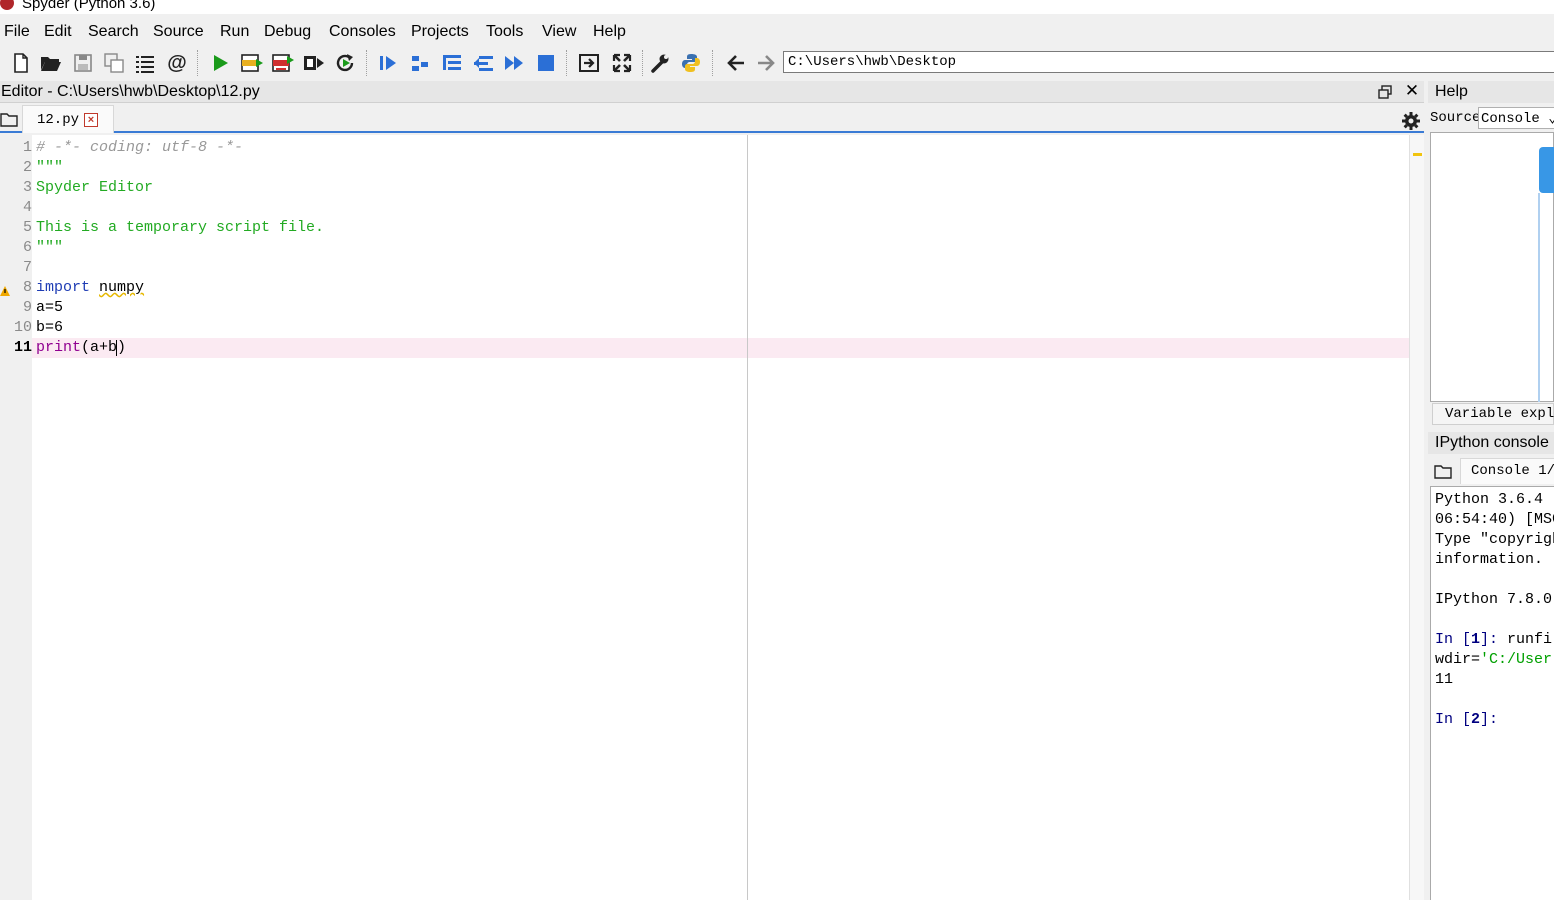  I want to click on run-icon, so click(220, 63).